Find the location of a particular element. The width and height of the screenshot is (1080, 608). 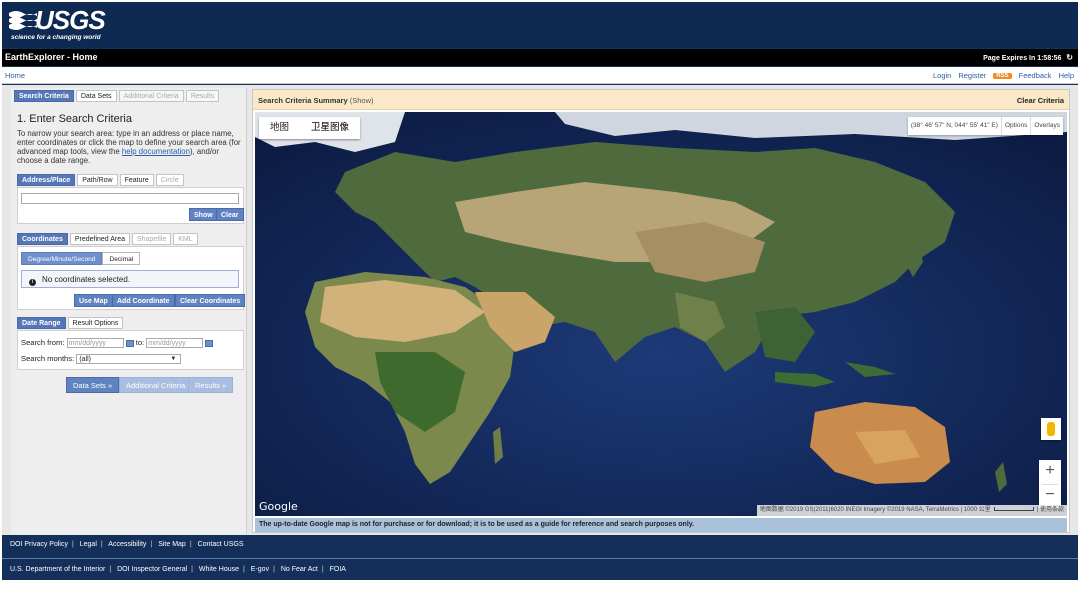

summary-show-toggle: (Show) is located at coordinates (362, 100).